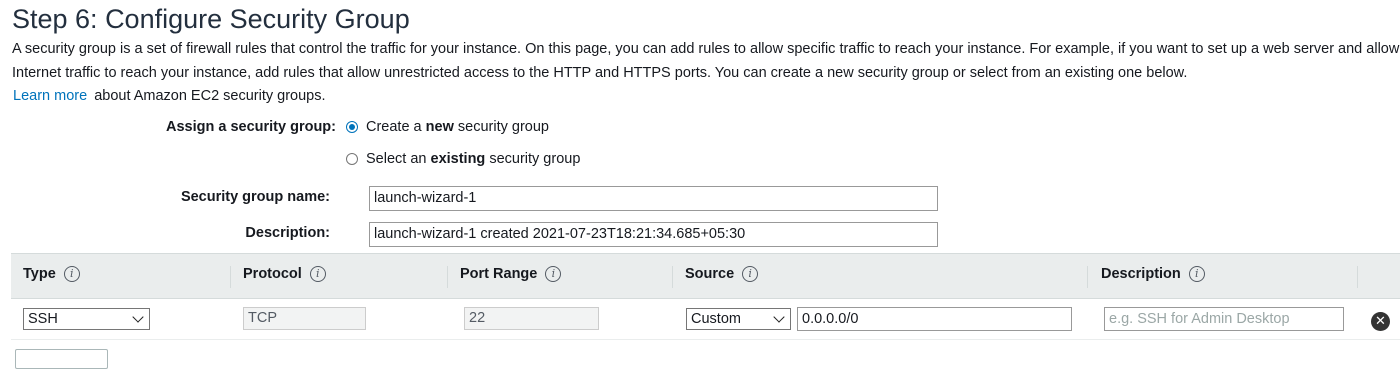 Image resolution: width=1400 pixels, height=369 pixels. Describe the element at coordinates (61, 359) in the screenshot. I see `add-rule-button` at that location.